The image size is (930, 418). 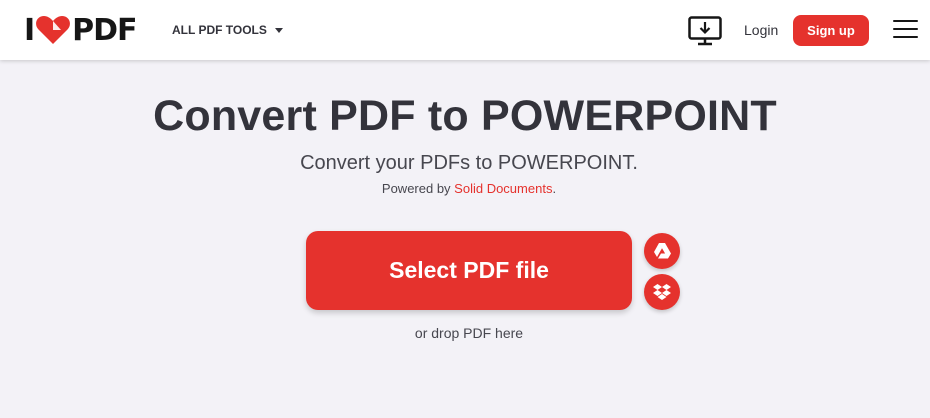 I want to click on login-link: Login, so click(x=761, y=30).